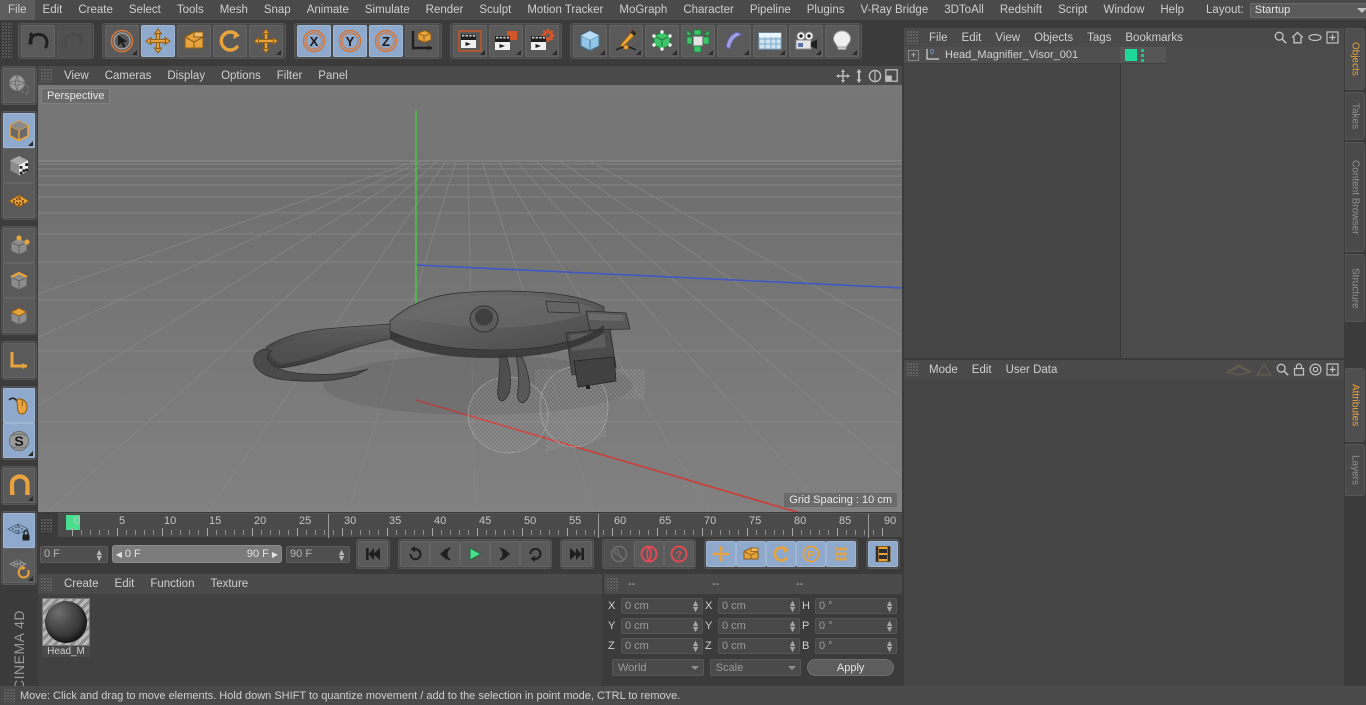 Image resolution: width=1366 pixels, height=705 pixels. Describe the element at coordinates (19, 485) in the screenshot. I see `snap-magnet-button` at that location.